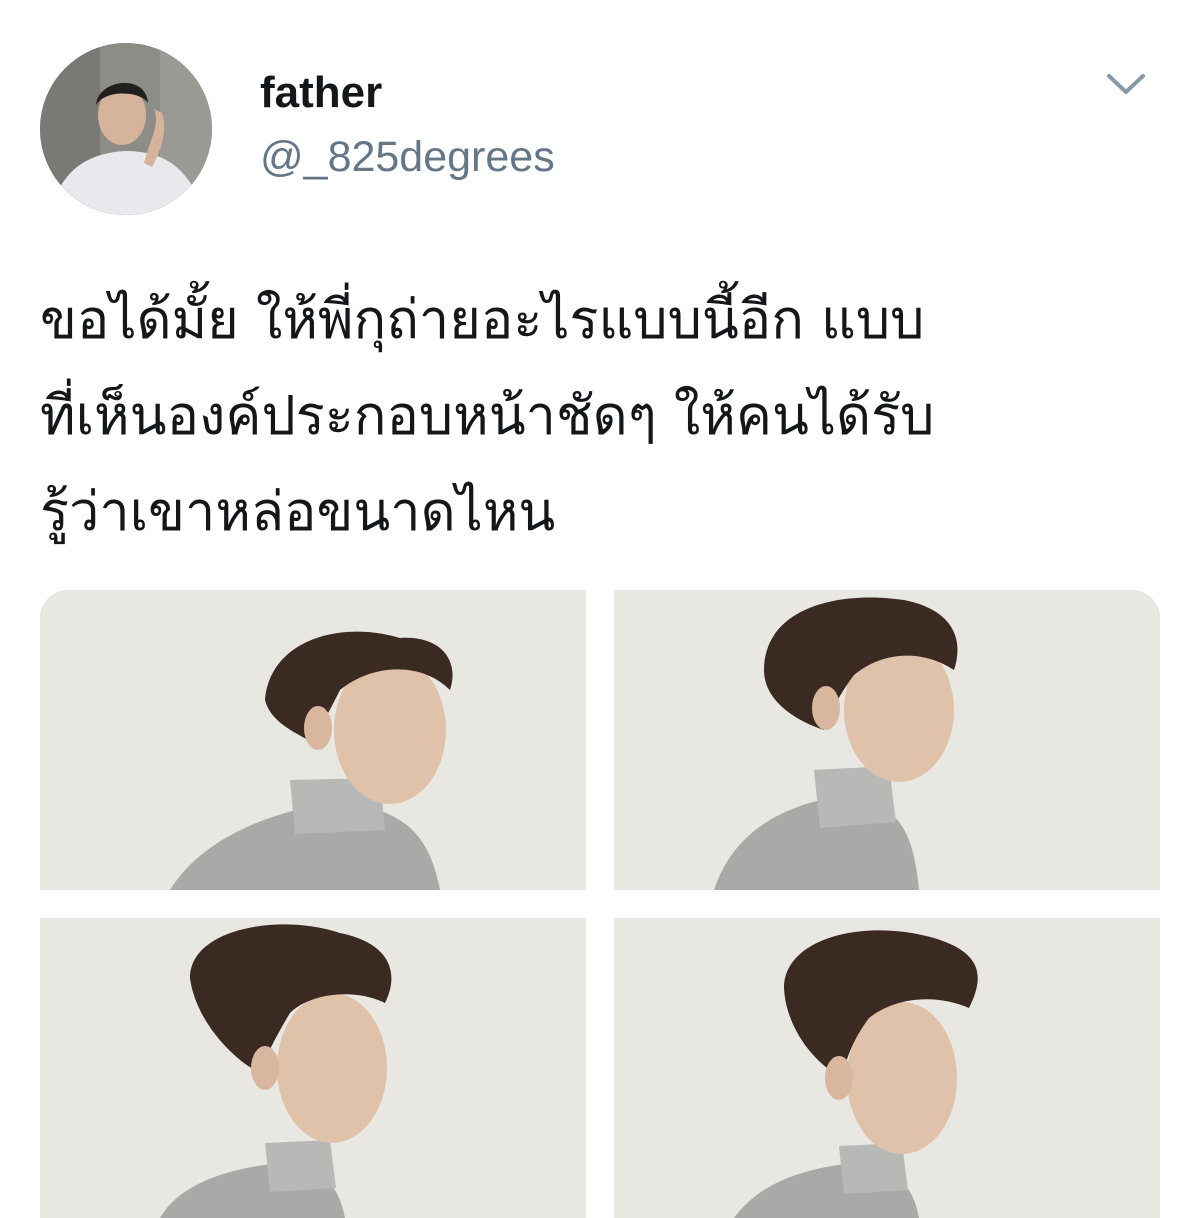 This screenshot has width=1200, height=1218. Describe the element at coordinates (407, 93) in the screenshot. I see `author-display-name: father` at that location.